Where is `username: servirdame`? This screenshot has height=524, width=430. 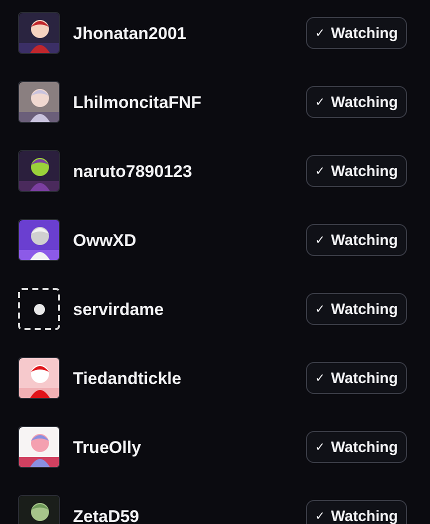 username: servirdame is located at coordinates (189, 309).